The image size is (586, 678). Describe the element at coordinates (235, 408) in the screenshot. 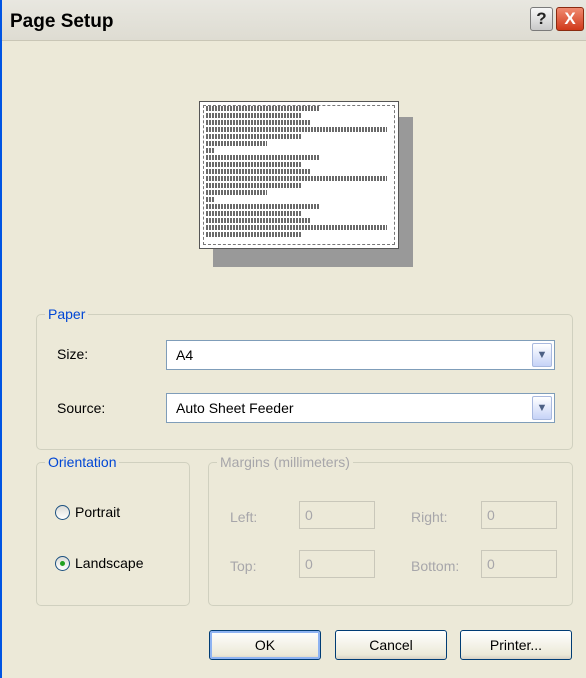

I see `paper-source-value: Auto Sheet Feeder` at that location.